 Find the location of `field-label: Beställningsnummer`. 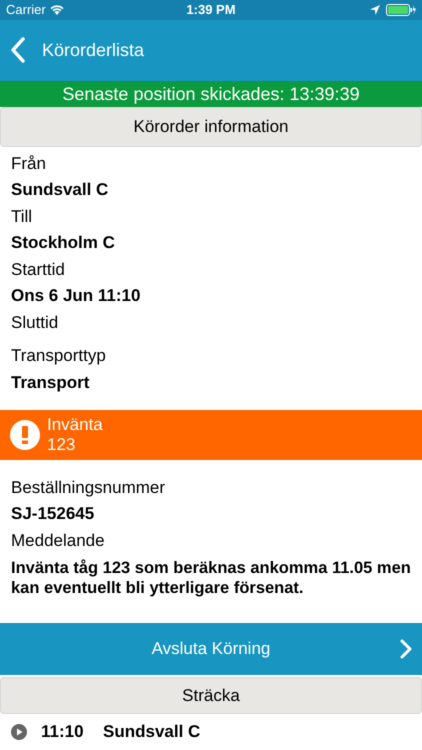

field-label: Beställningsnummer is located at coordinates (88, 487).